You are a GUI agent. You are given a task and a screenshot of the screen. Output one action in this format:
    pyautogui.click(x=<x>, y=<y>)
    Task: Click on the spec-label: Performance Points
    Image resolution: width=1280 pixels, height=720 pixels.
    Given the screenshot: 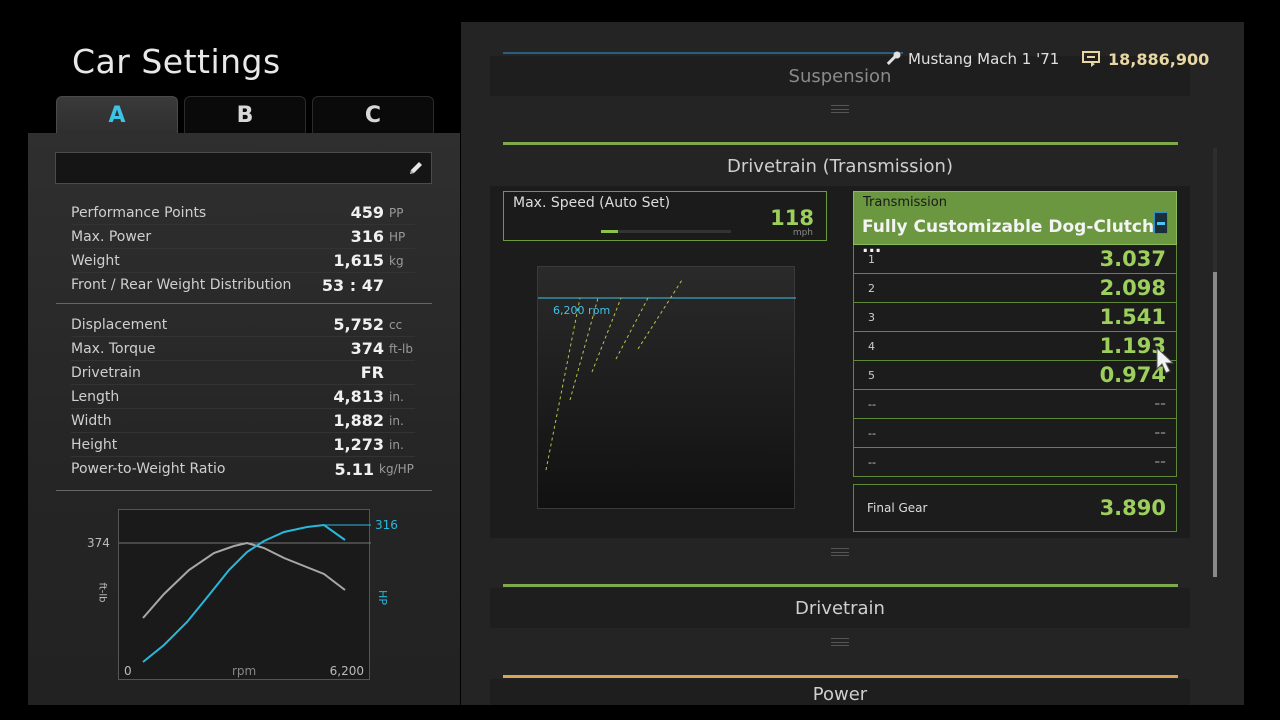 What is the action you would take?
    pyautogui.click(x=139, y=212)
    